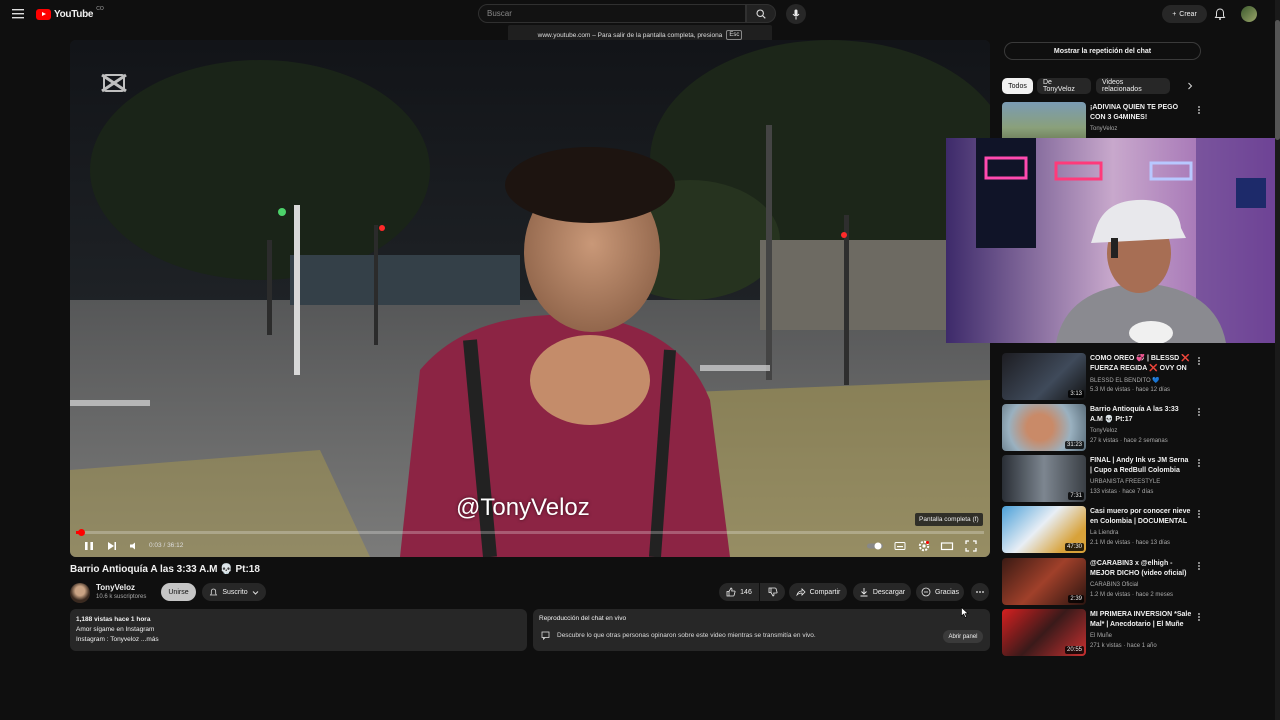  I want to click on settings-gear-icon, so click(924, 546).